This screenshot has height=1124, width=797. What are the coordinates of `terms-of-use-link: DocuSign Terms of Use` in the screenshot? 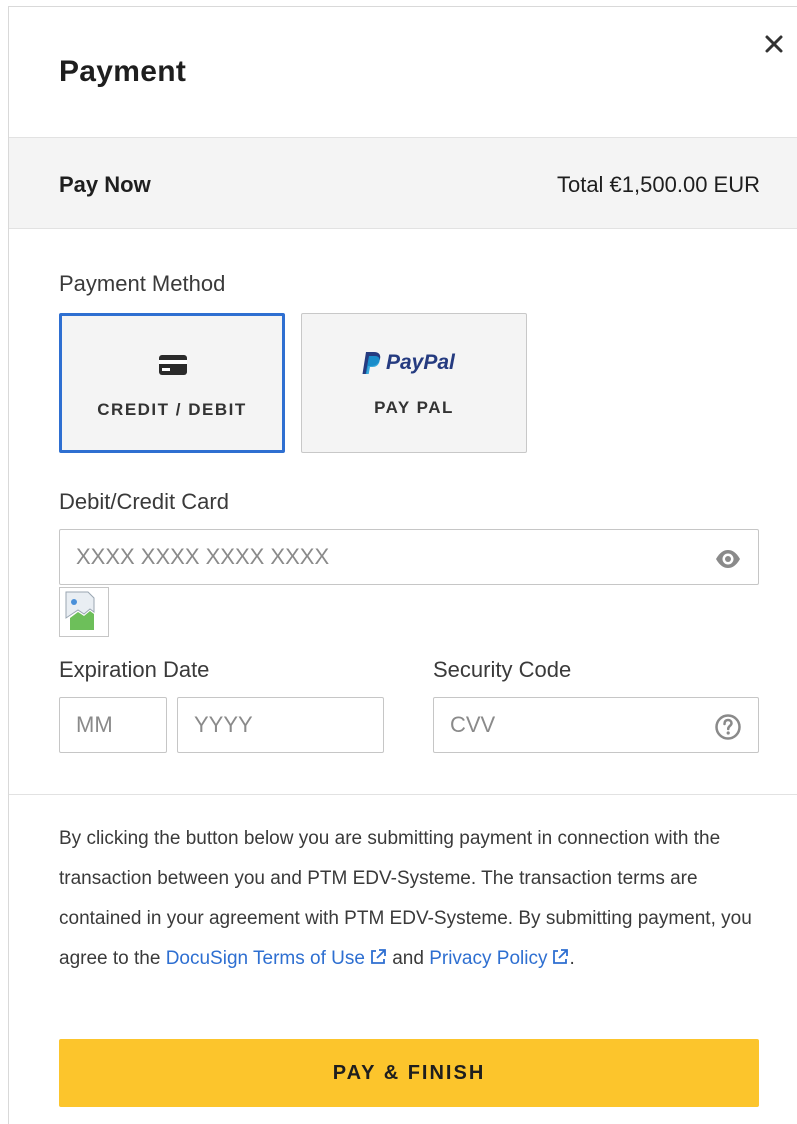 It's located at (276, 958).